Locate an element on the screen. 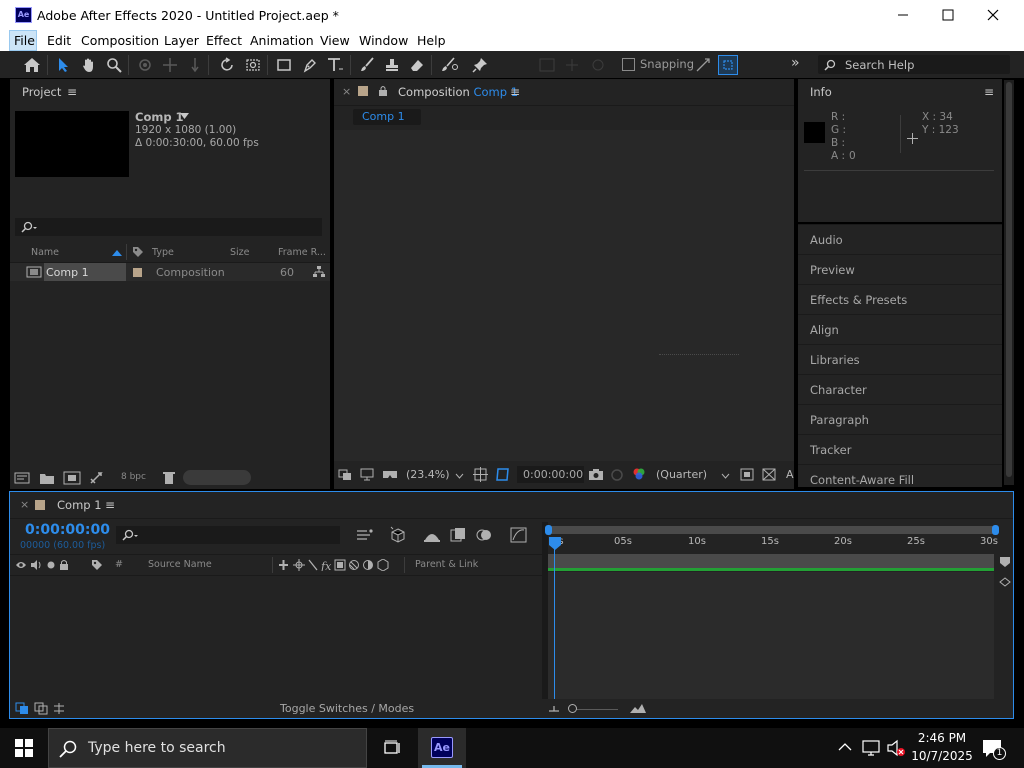 This screenshot has height=768, width=1024. timeline-layer-area is located at coordinates (771, 635).